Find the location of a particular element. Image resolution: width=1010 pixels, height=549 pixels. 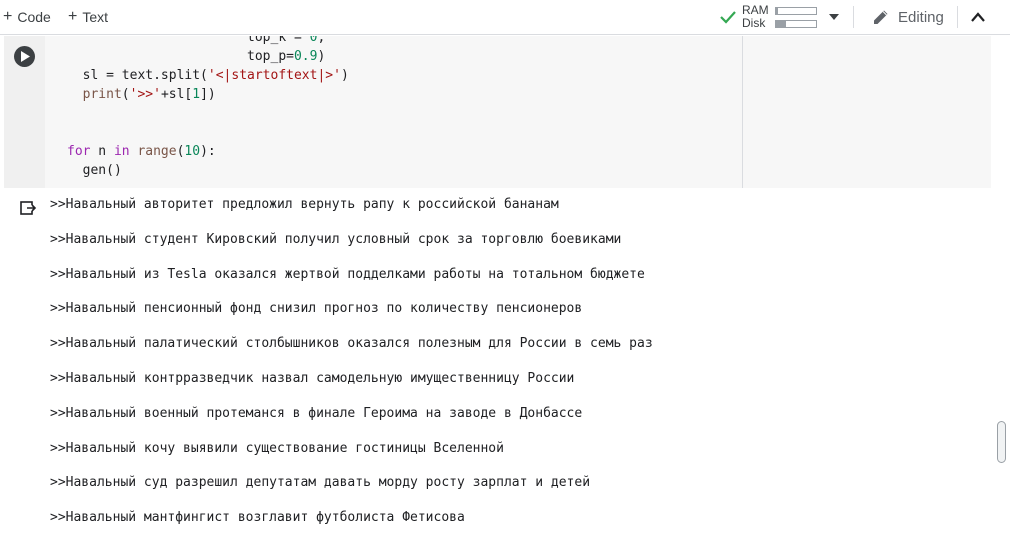

play-icon is located at coordinates (25, 56).